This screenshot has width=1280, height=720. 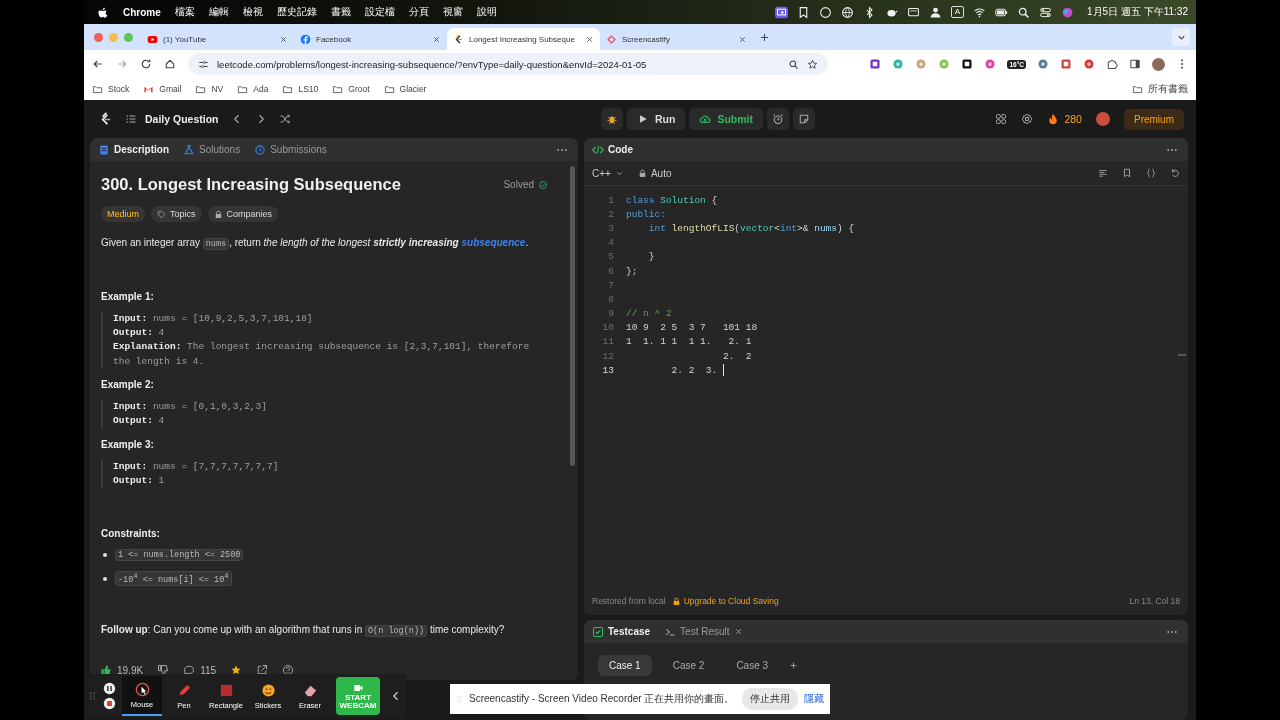 What do you see at coordinates (284, 119) in the screenshot?
I see `shuffle-icon` at bounding box center [284, 119].